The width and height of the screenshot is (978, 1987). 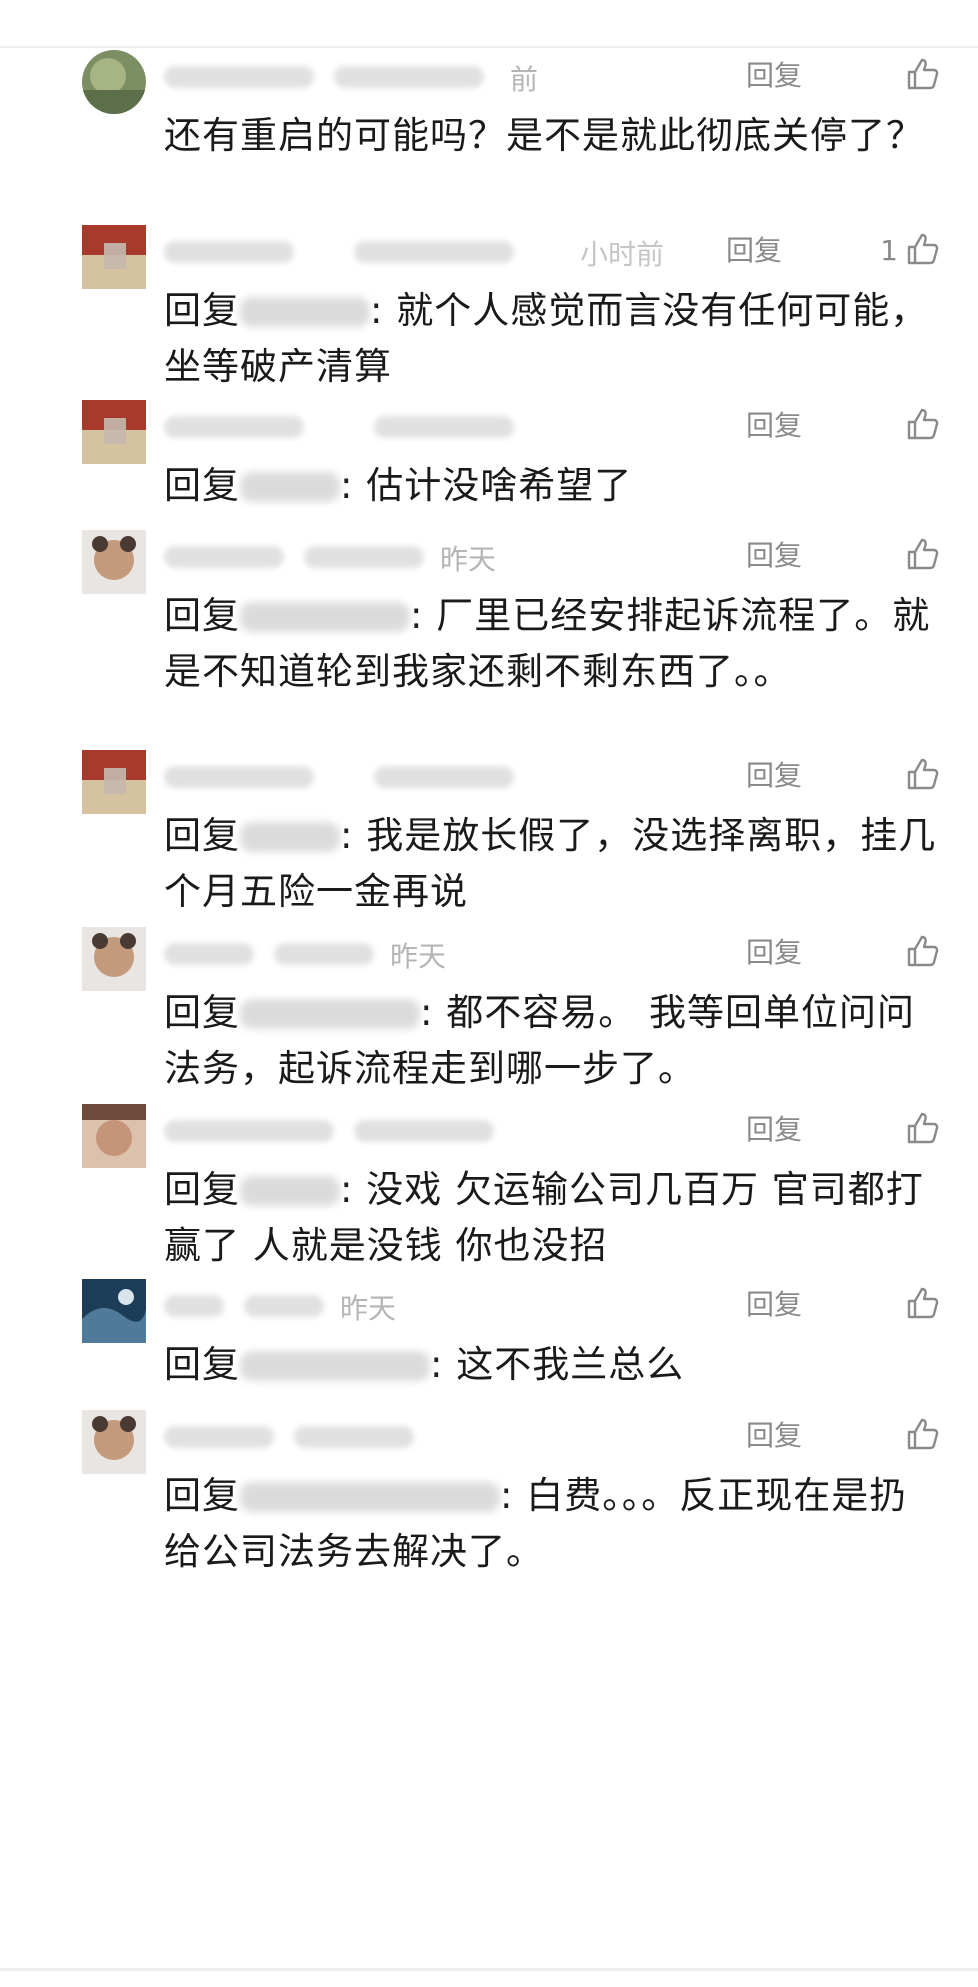 I want to click on comment-time: 前, so click(x=524, y=79).